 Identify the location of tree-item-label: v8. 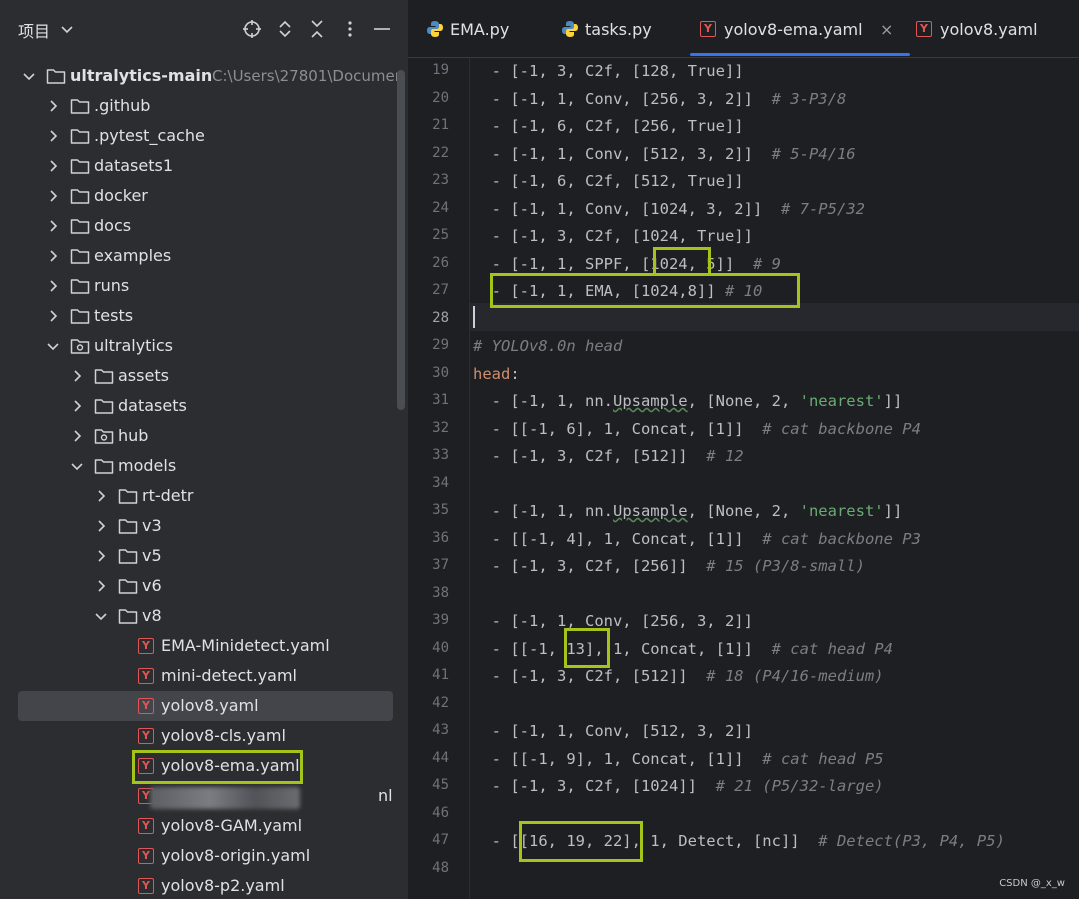
(152, 615).